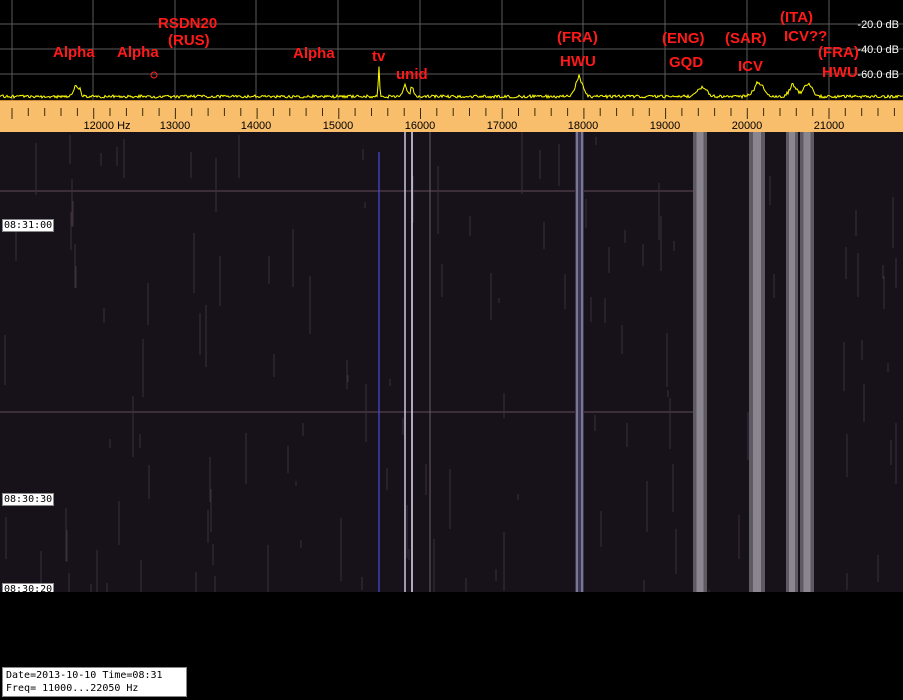 Image resolution: width=903 pixels, height=700 pixels. I want to click on signal-gqd, so click(700, 362).